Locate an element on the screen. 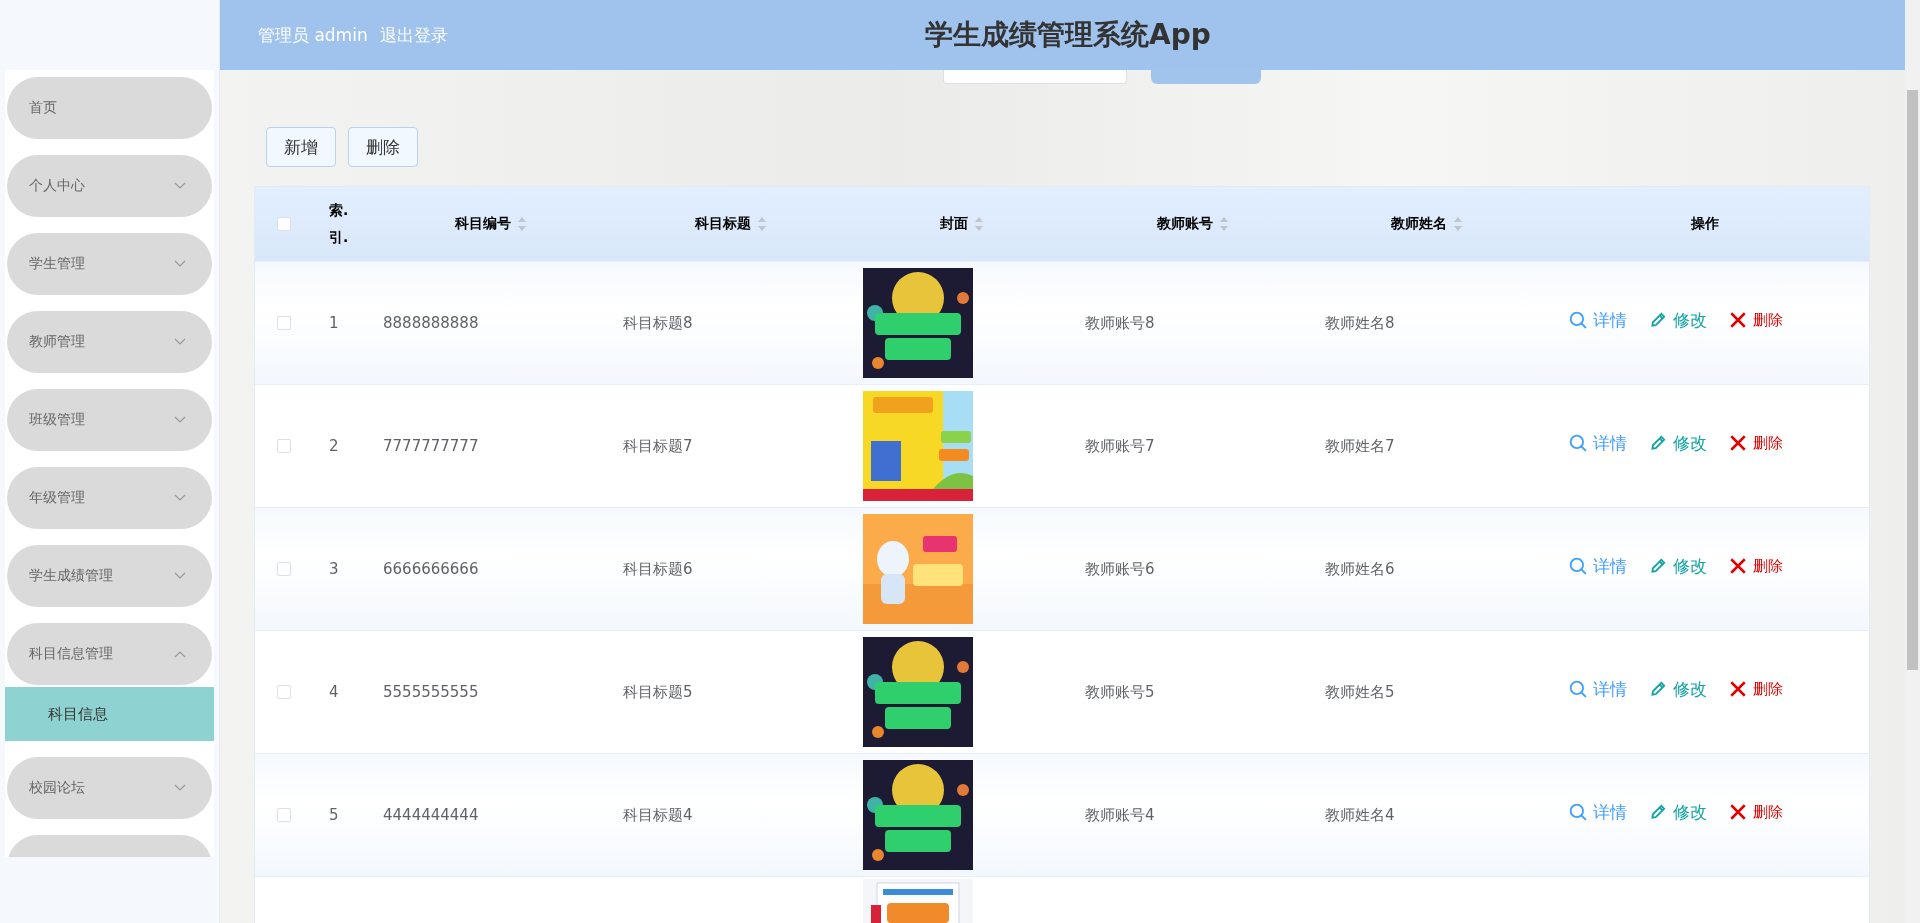 The image size is (1920, 923). search-field is located at coordinates (1035, 77).